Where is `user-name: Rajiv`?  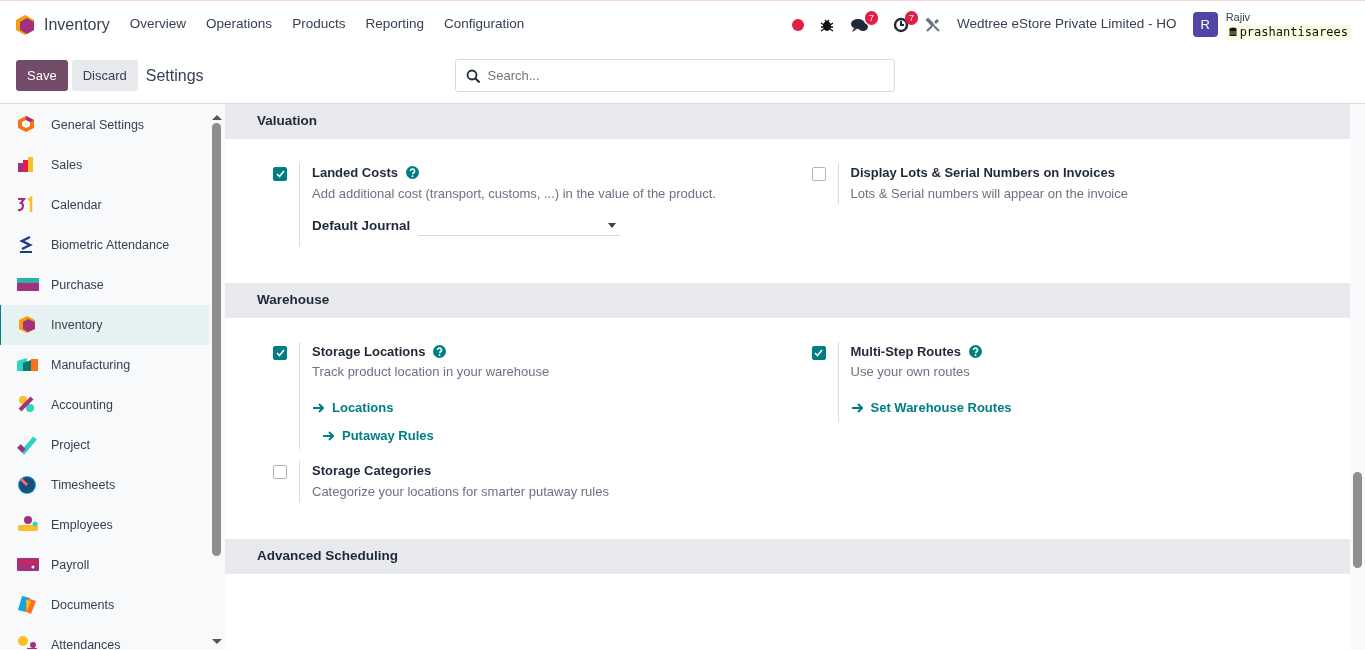
user-name: Rajiv is located at coordinates (1238, 17).